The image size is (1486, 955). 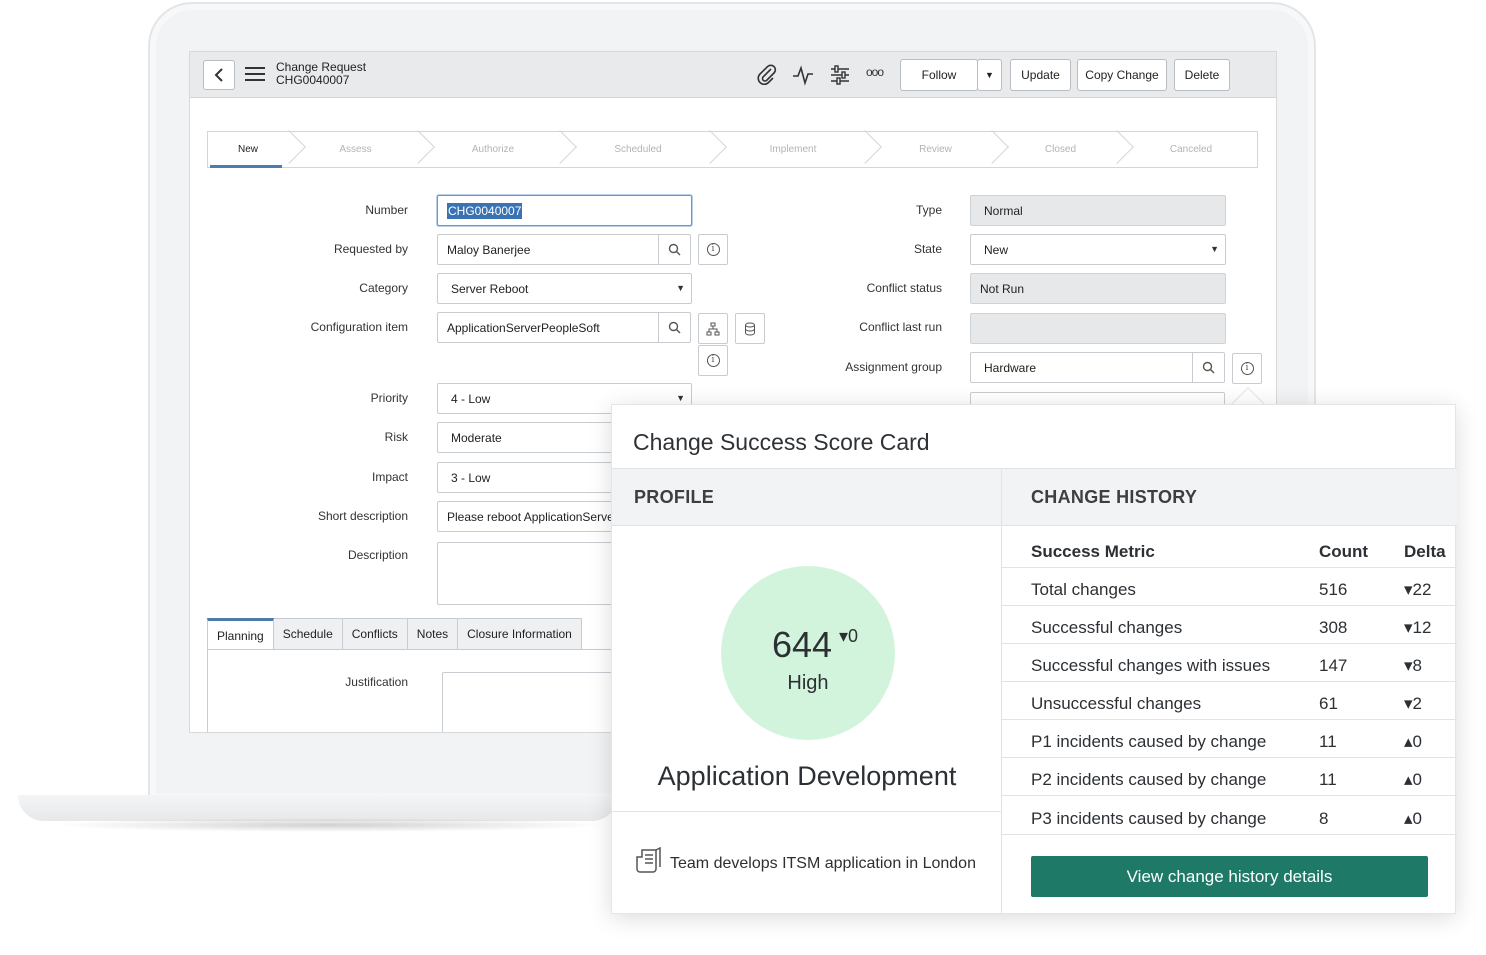 I want to click on settings-sliders-icon, so click(x=840, y=75).